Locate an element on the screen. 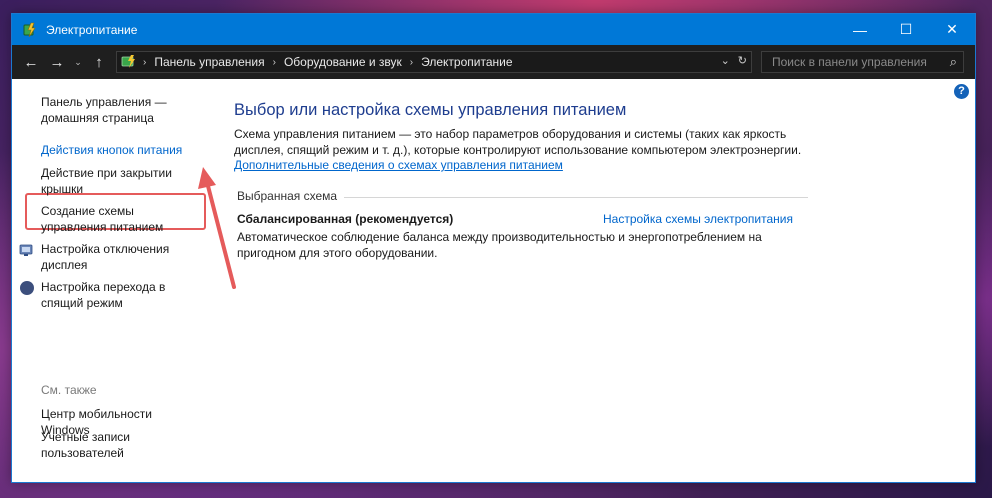 The width and height of the screenshot is (992, 498). maximize-button: ☐ is located at coordinates (906, 29).